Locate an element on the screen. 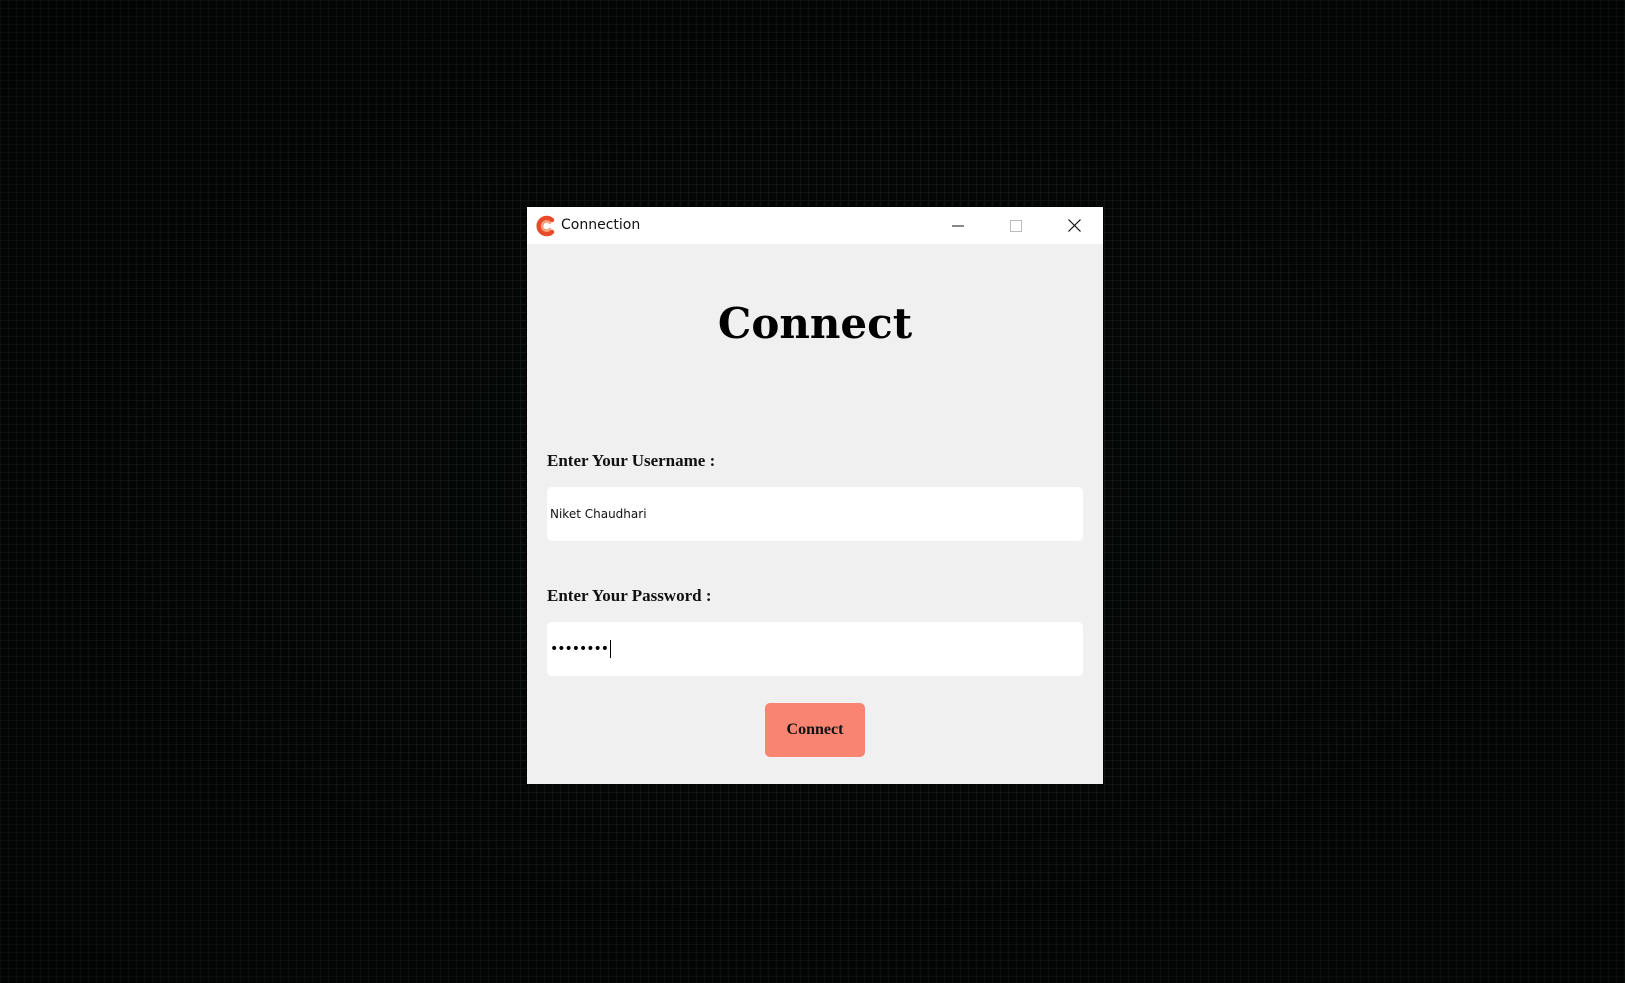 Image resolution: width=1625 pixels, height=983 pixels. page-title: Connect is located at coordinates (815, 323).